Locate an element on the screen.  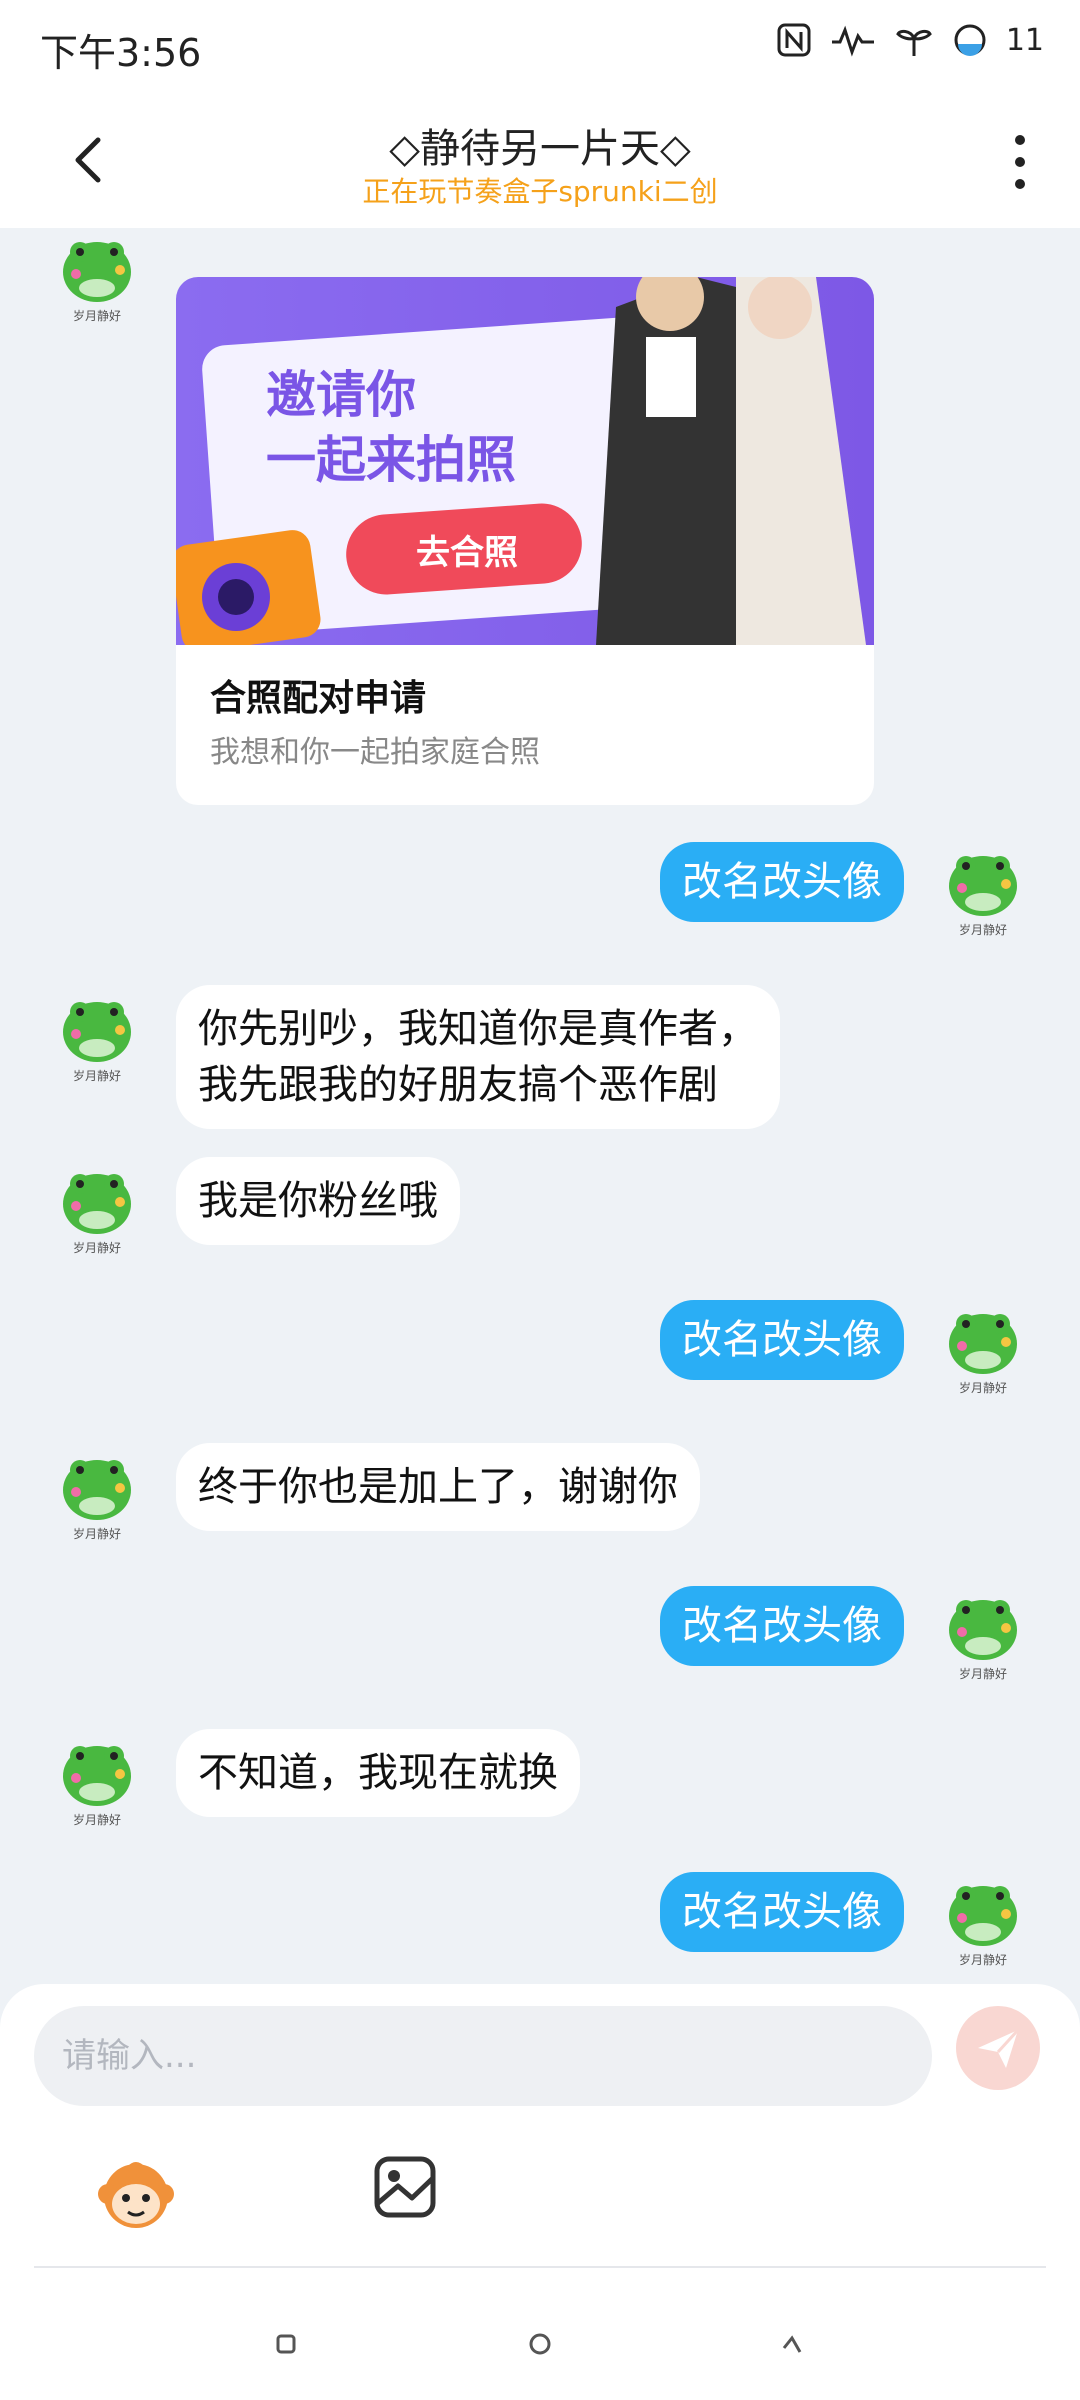
nfc-icon is located at coordinates (794, 40).